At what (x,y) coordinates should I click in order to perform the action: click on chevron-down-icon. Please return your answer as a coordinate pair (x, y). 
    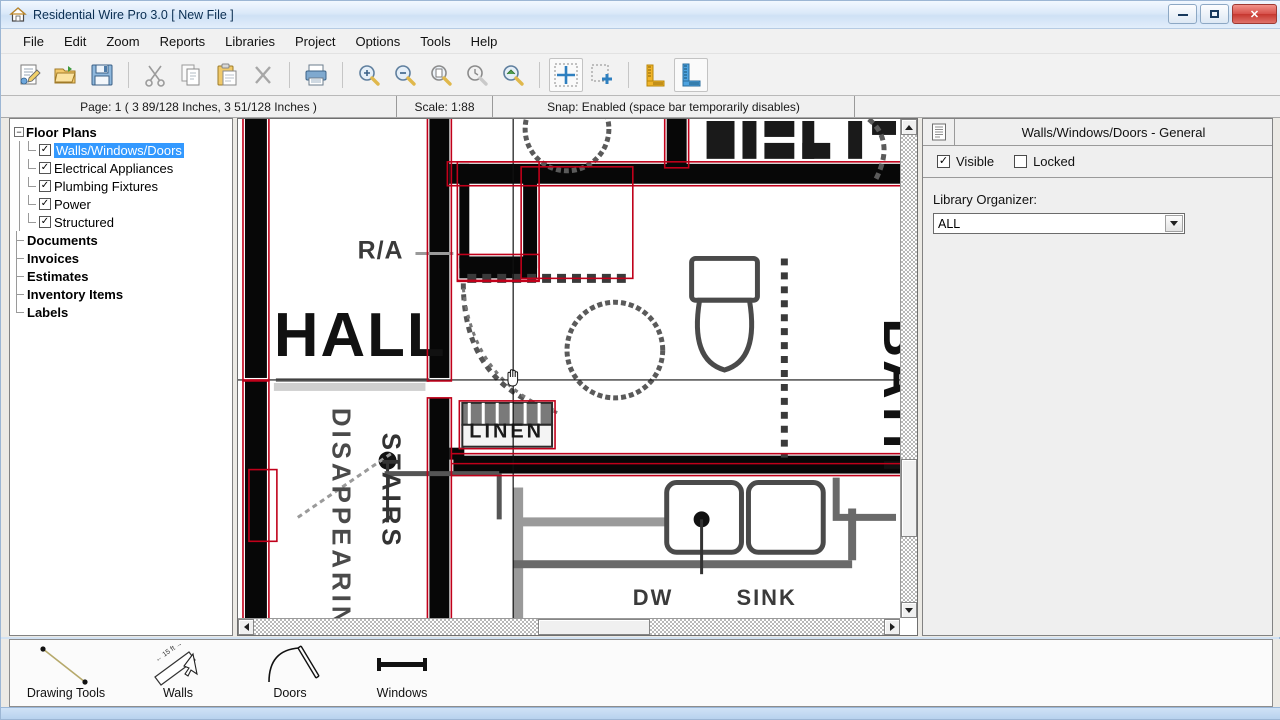
    Looking at the image, I should click on (1174, 223).